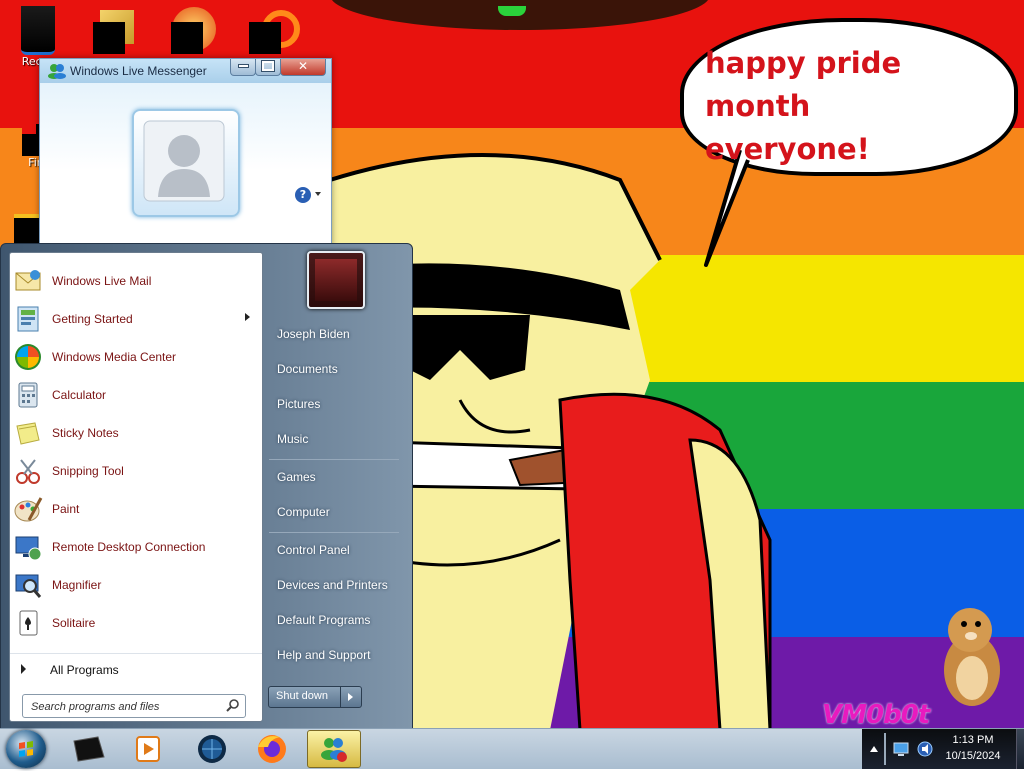 This screenshot has width=1024, height=771. What do you see at coordinates (57, 71) in the screenshot?
I see `messenger-logo-icon` at bounding box center [57, 71].